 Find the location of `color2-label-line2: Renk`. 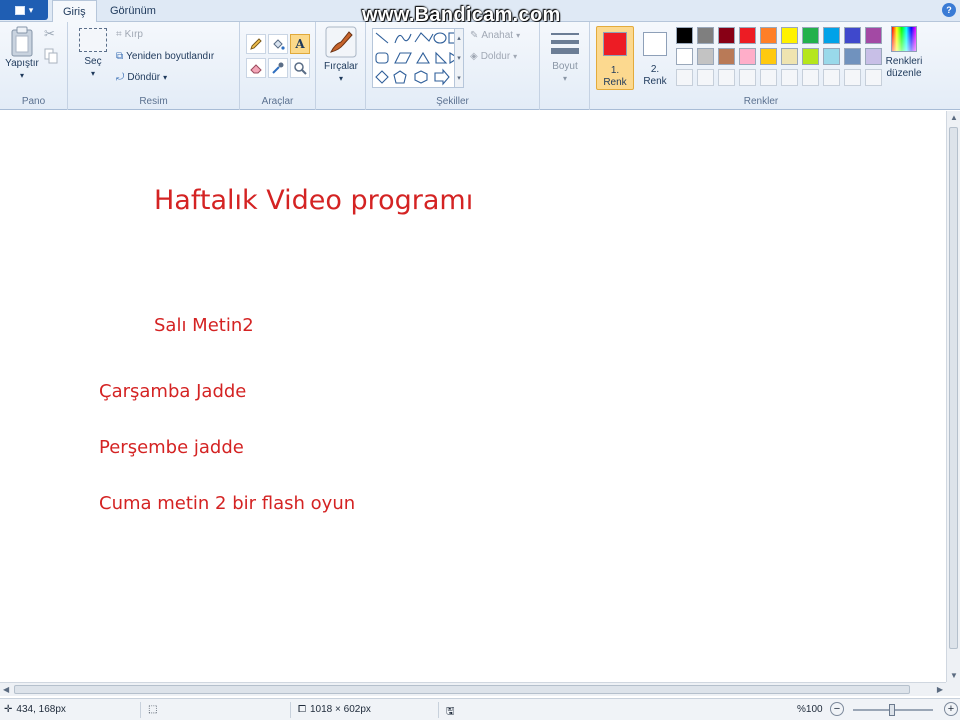

color2-label-line2: Renk is located at coordinates (655, 81).